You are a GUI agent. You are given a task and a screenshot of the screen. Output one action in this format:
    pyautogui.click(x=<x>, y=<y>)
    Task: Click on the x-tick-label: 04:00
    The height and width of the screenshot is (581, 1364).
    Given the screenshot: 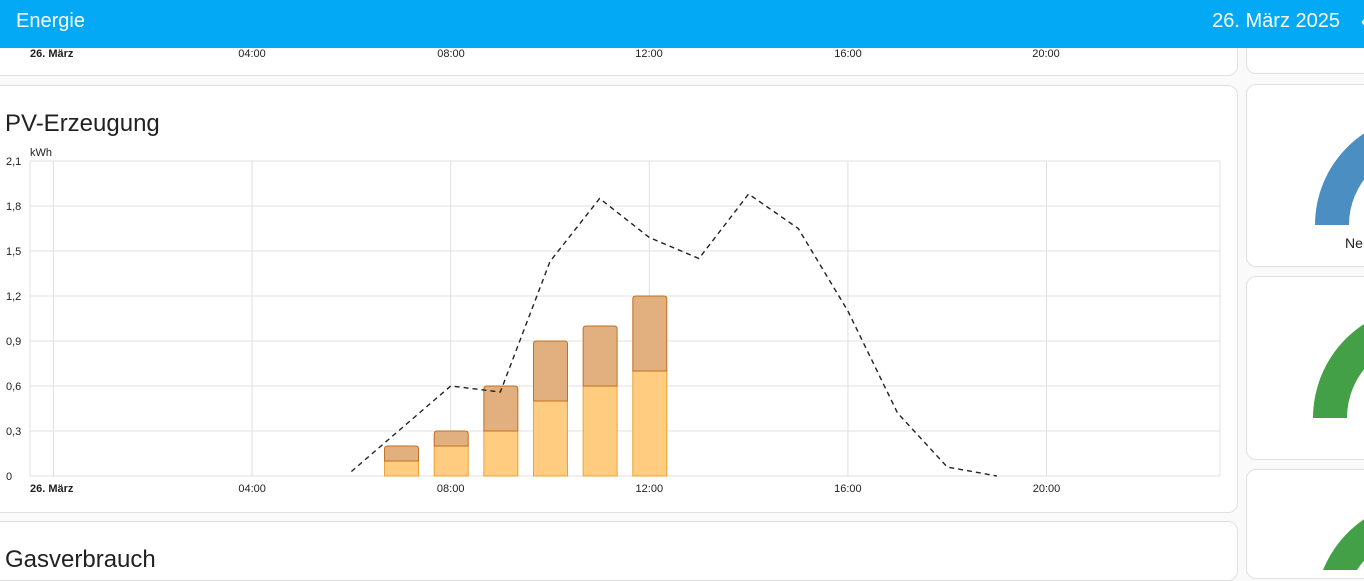 What is the action you would take?
    pyautogui.click(x=252, y=489)
    